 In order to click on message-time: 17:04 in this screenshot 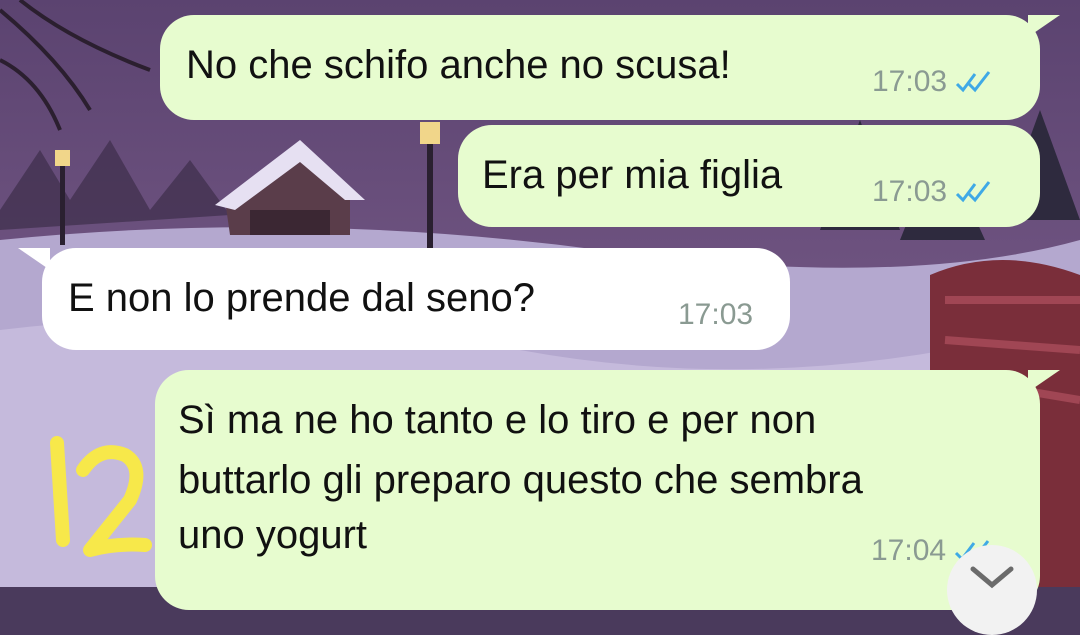, I will do `click(909, 550)`.